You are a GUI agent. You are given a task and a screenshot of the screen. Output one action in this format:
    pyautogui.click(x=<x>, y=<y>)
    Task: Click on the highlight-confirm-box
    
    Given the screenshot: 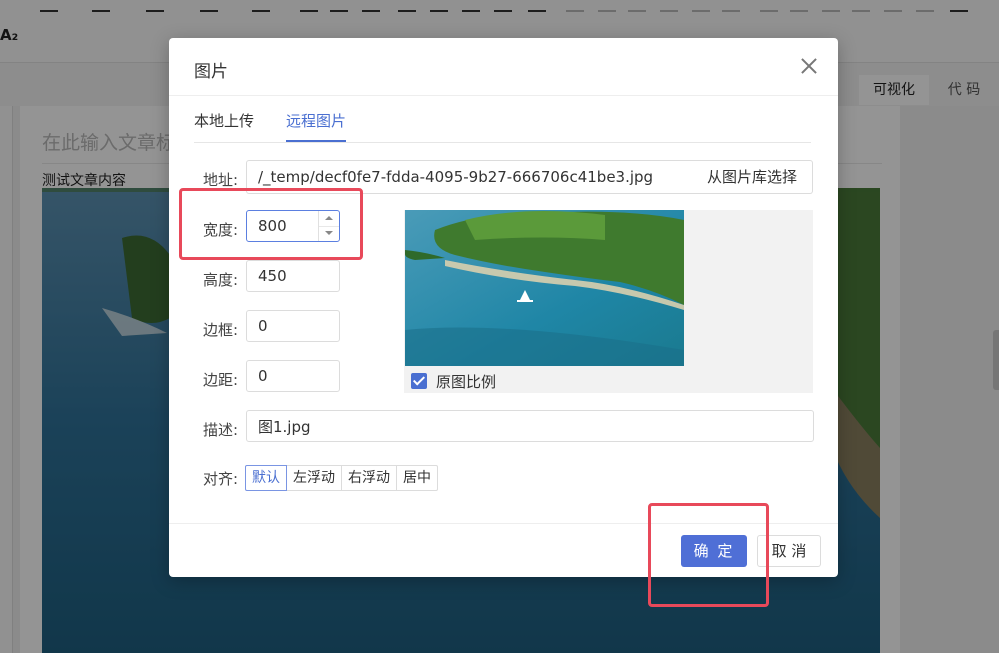 What is the action you would take?
    pyautogui.click(x=708, y=555)
    